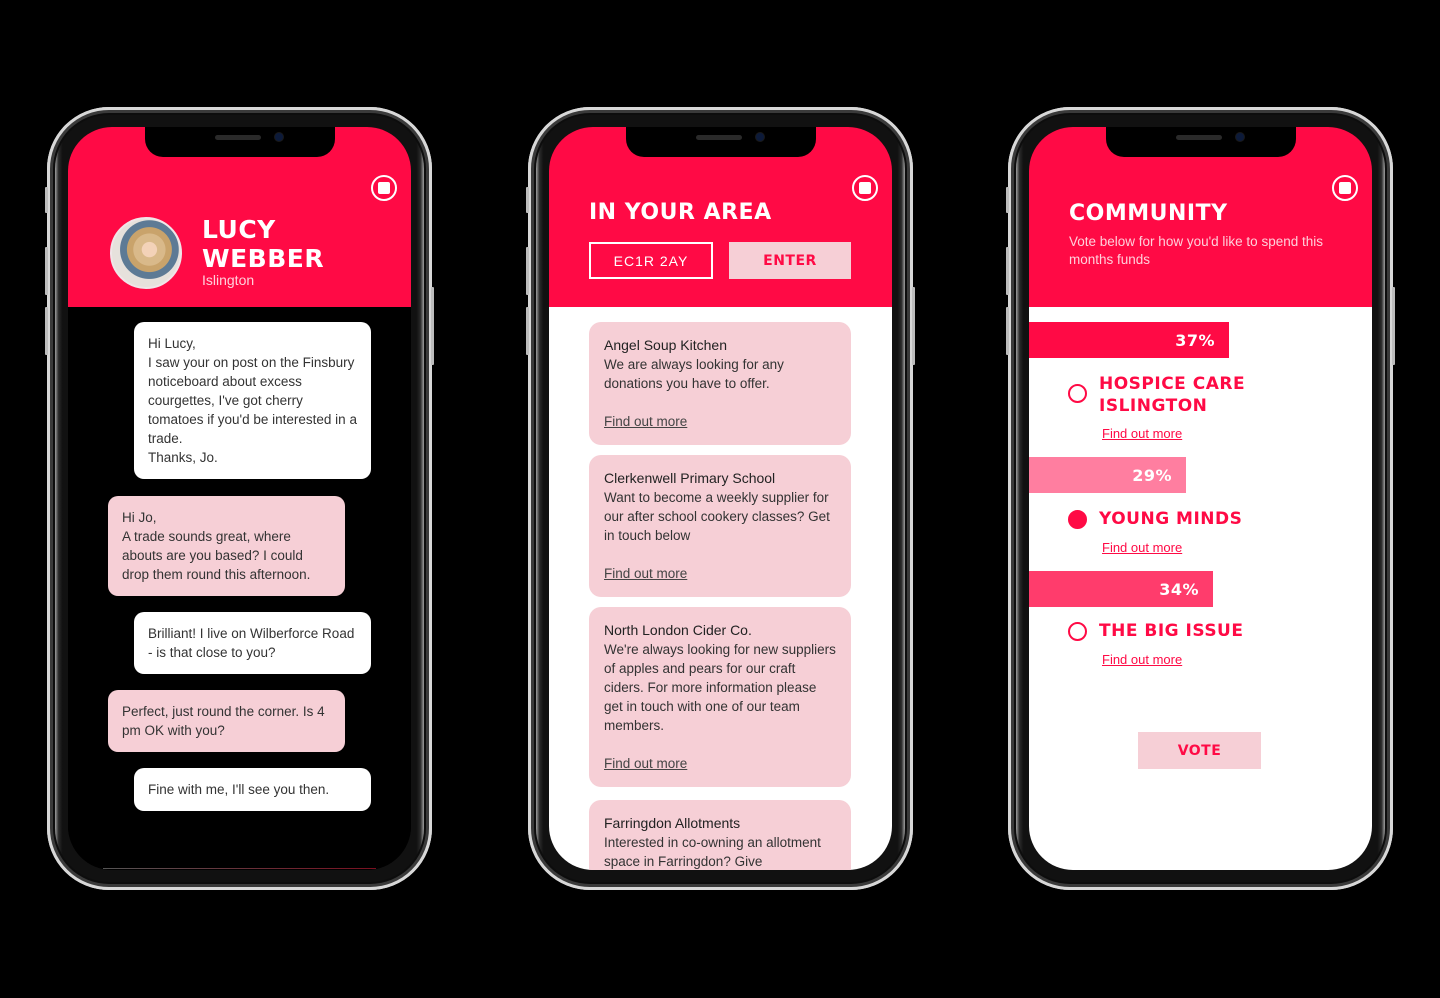  Describe the element at coordinates (1107, 475) in the screenshot. I see `result-bar: 29%` at that location.